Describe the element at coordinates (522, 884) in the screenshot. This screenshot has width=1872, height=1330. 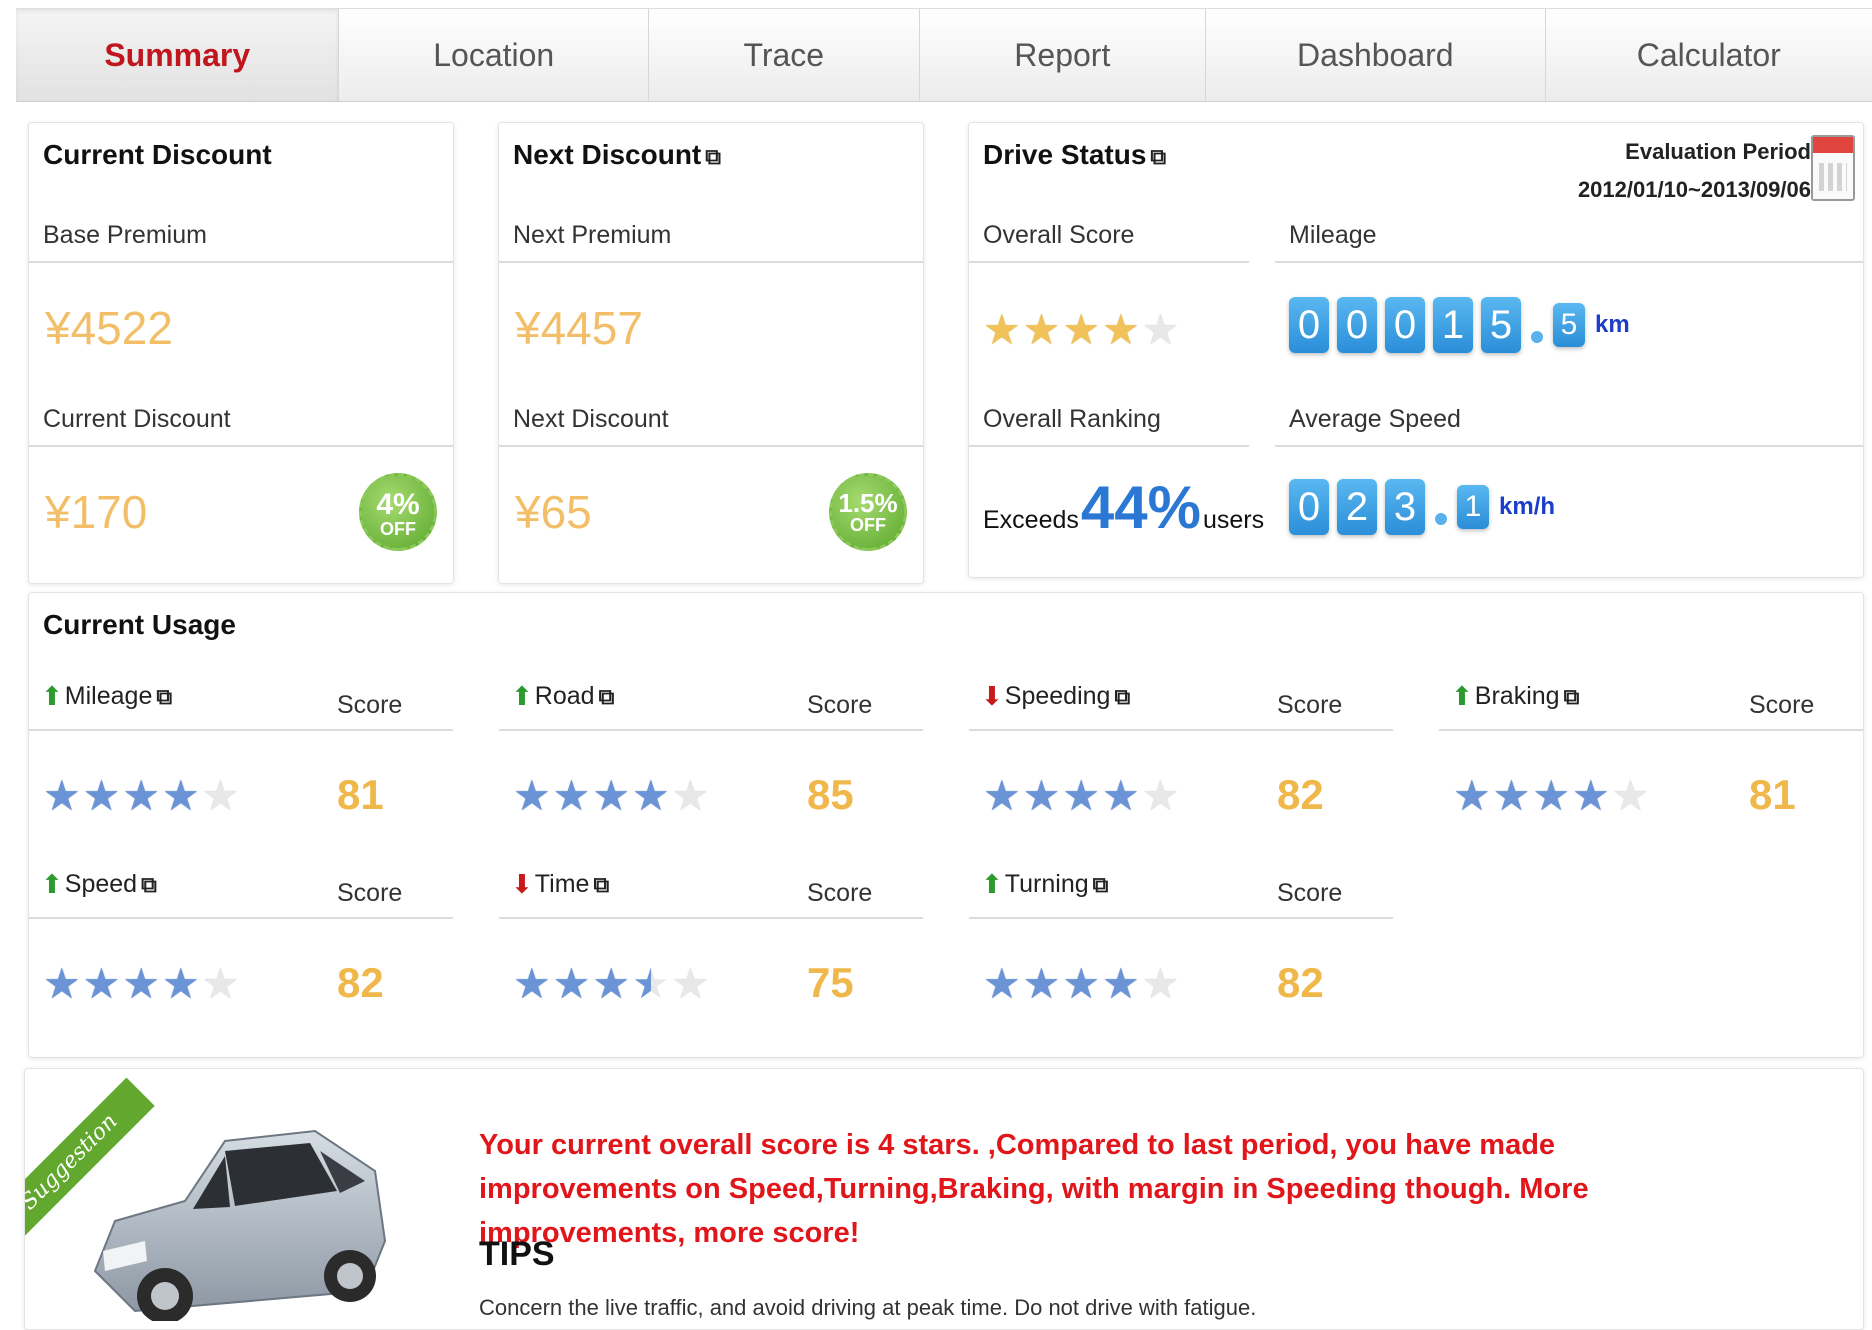
I see `arrow-down-icon: ⬇` at that location.